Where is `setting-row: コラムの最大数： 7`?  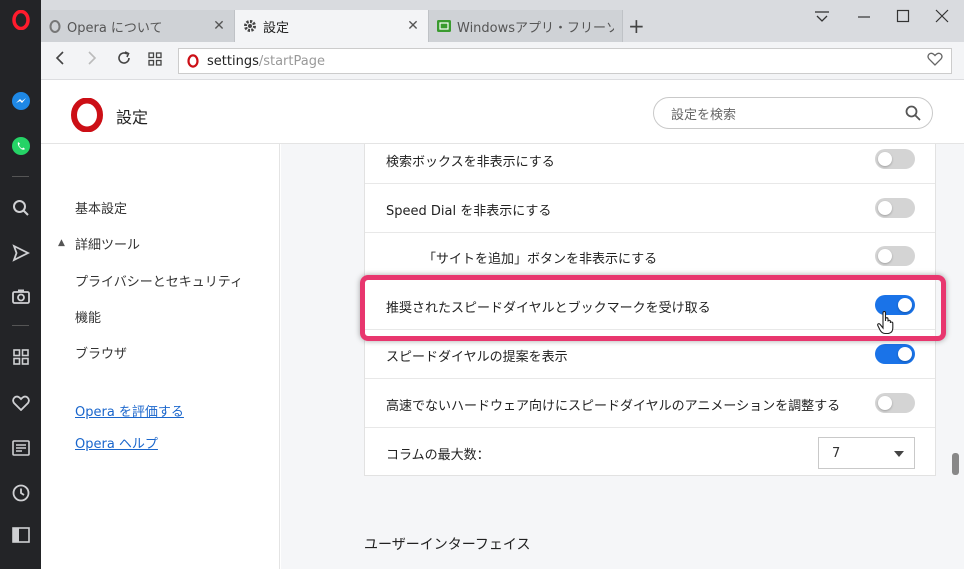 setting-row: コラムの最大数： 7 is located at coordinates (650, 452).